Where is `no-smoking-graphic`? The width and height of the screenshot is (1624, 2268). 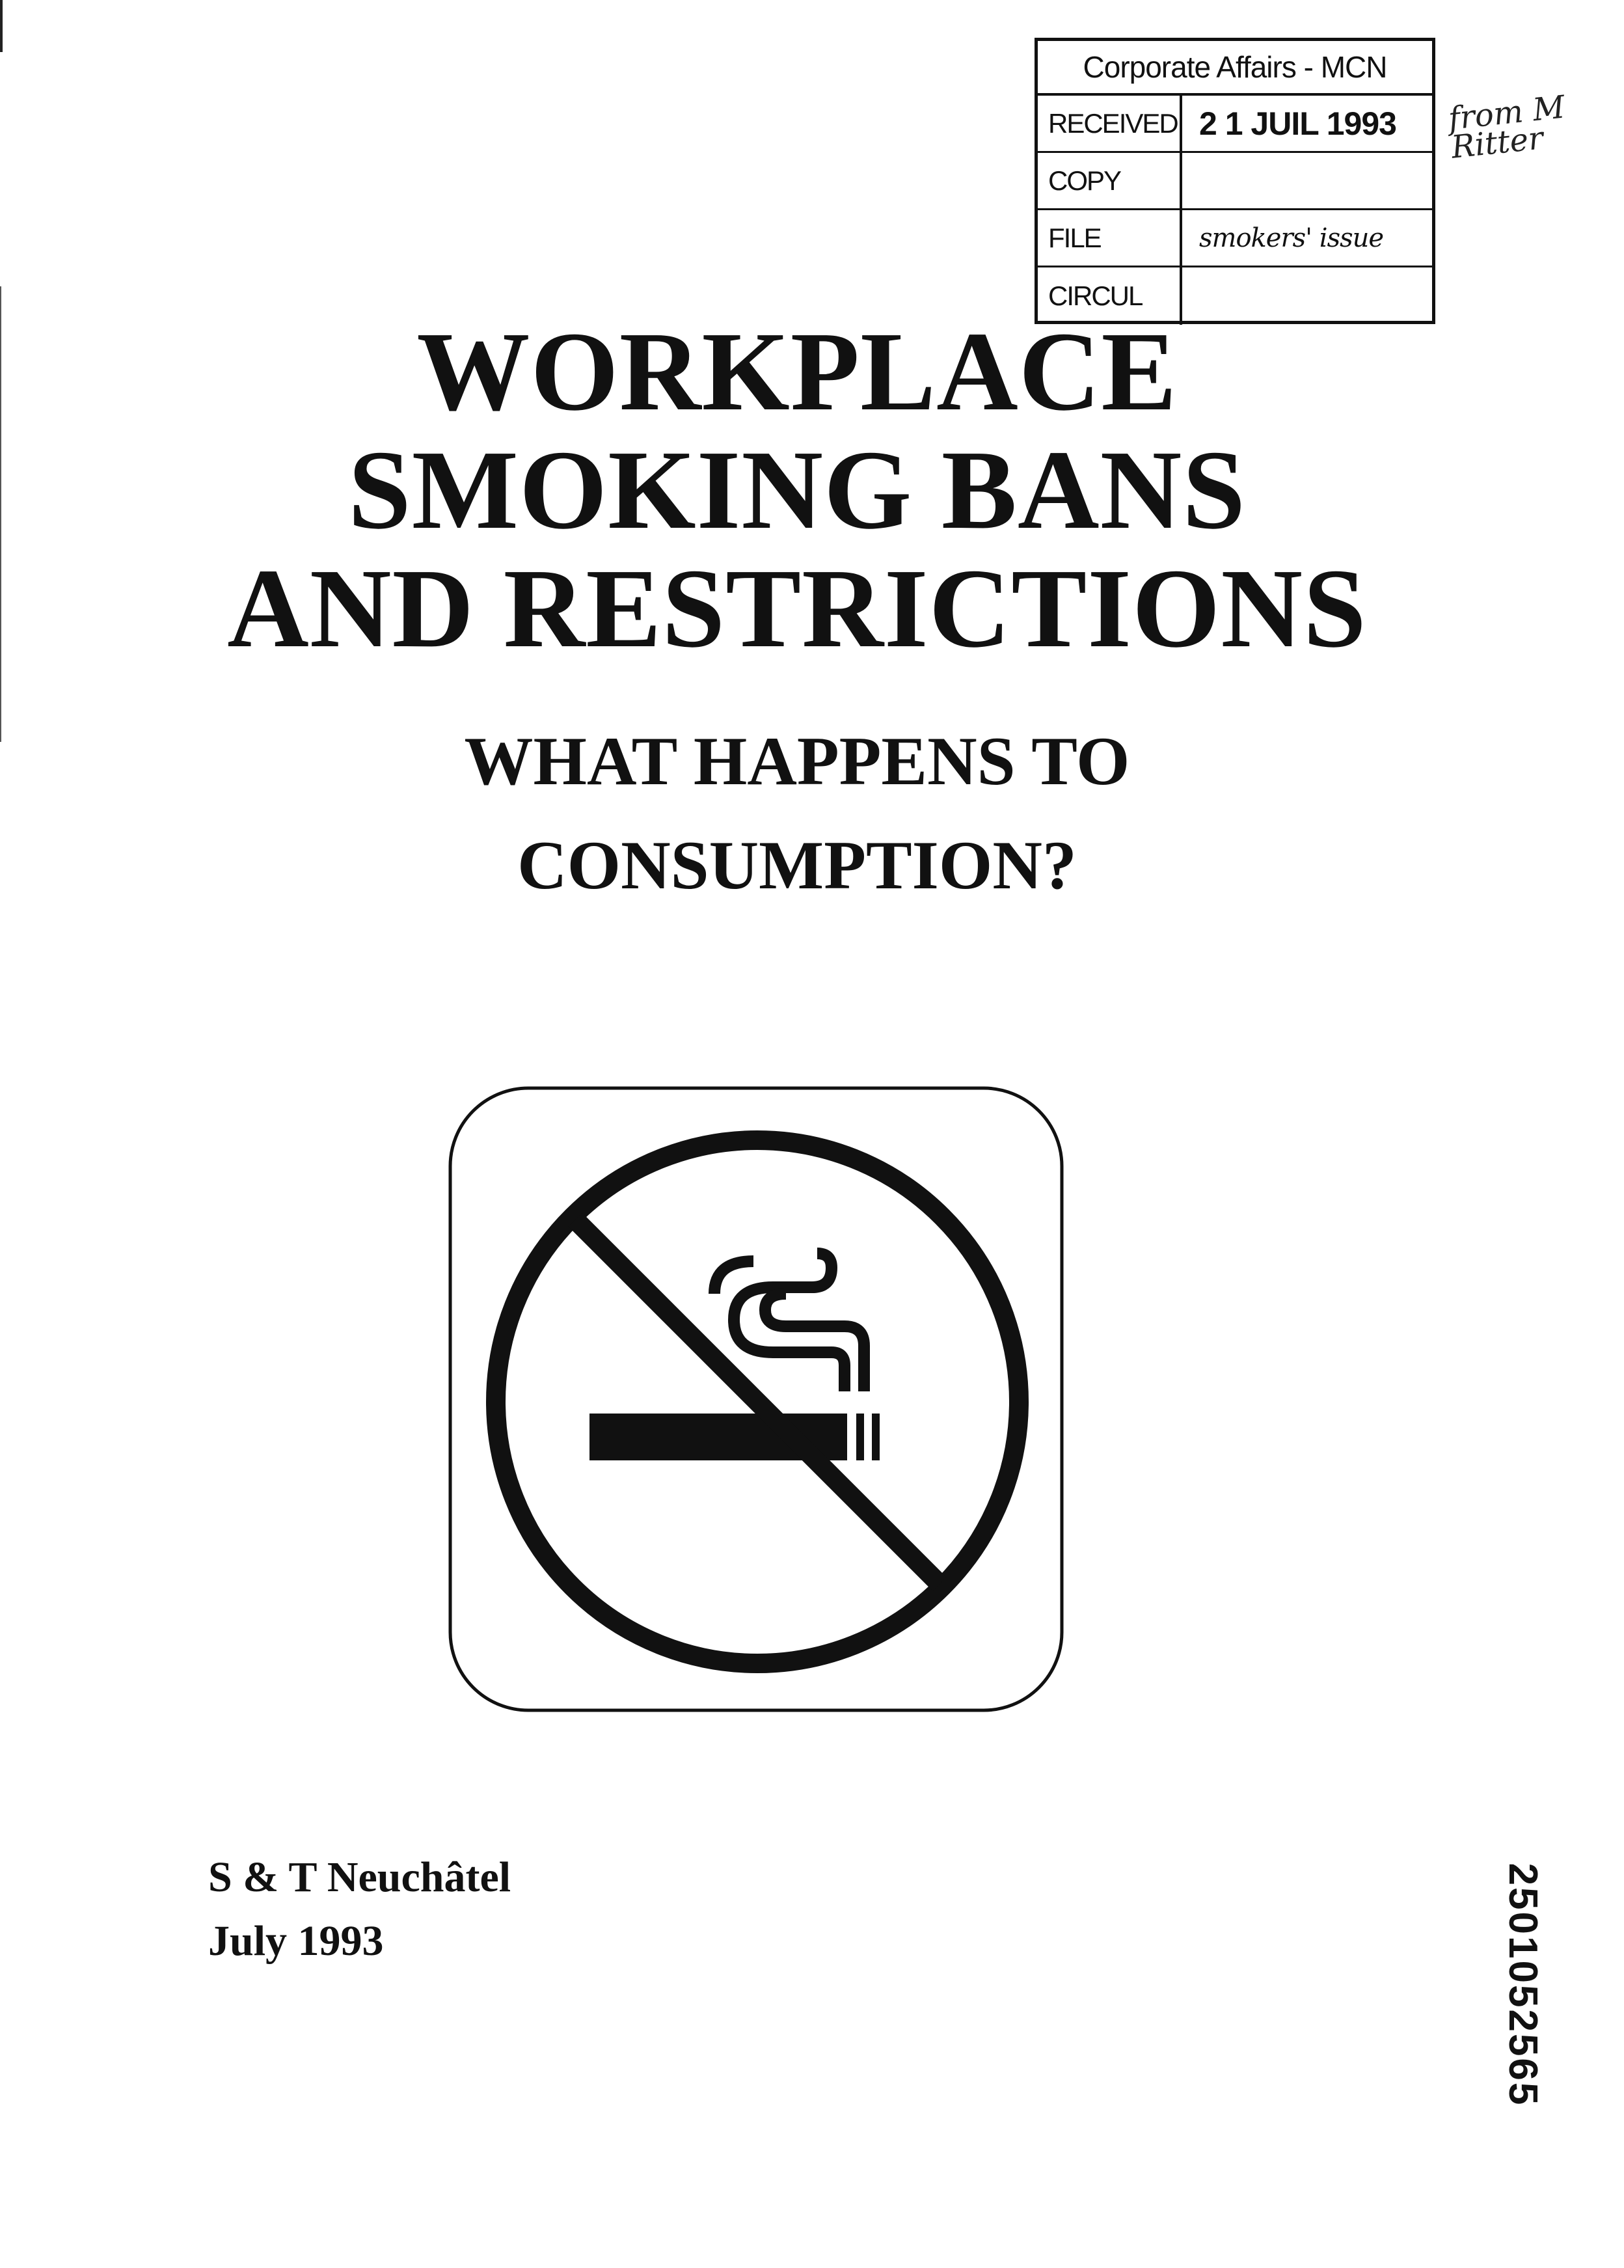
no-smoking-graphic is located at coordinates (756, 1399).